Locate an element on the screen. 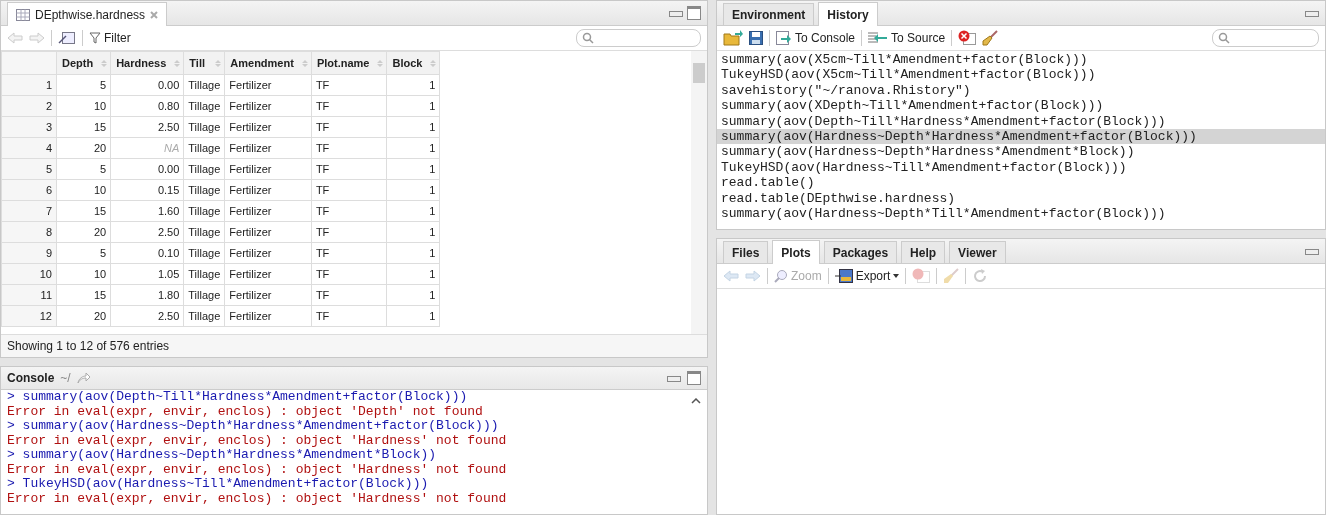 This screenshot has height=515, width=1326. to-source-button: To Source is located at coordinates (907, 38).